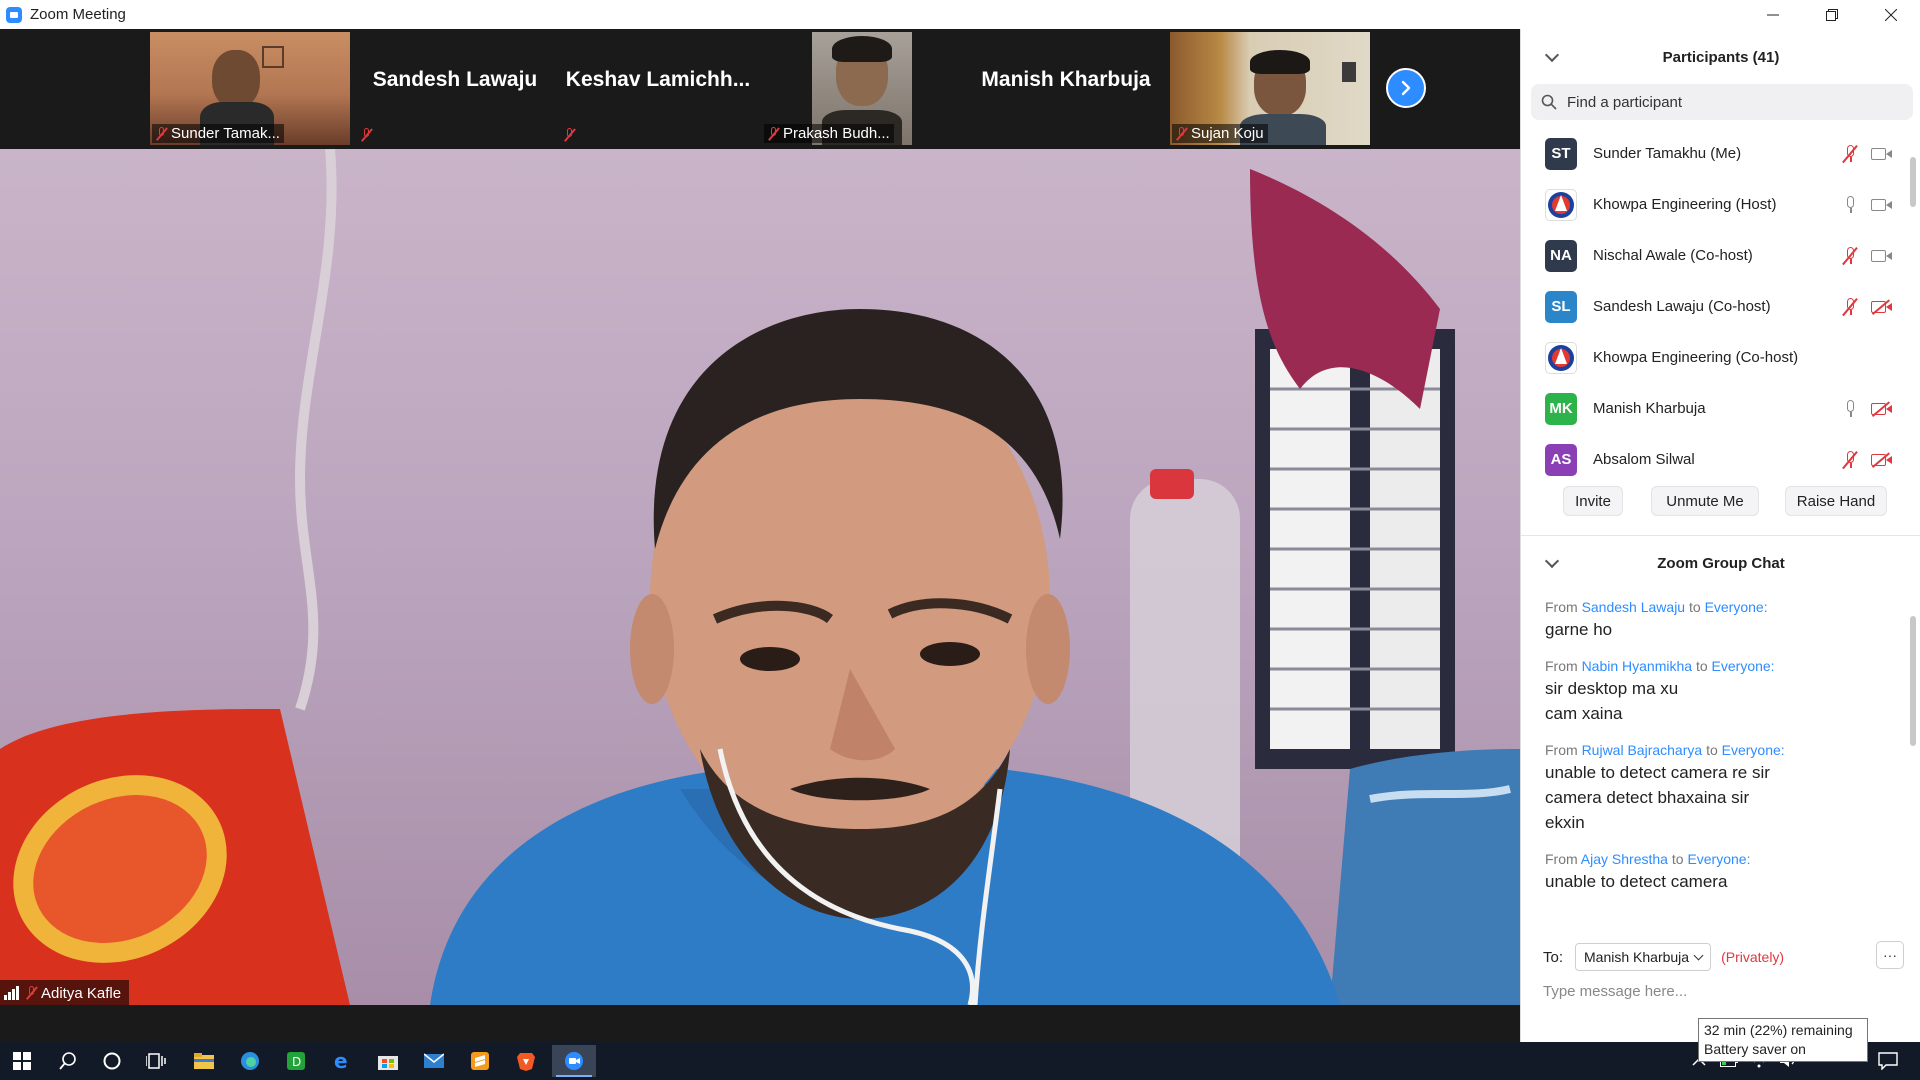 The width and height of the screenshot is (1920, 1080). Describe the element at coordinates (1593, 501) in the screenshot. I see `invite-button: Invite` at that location.